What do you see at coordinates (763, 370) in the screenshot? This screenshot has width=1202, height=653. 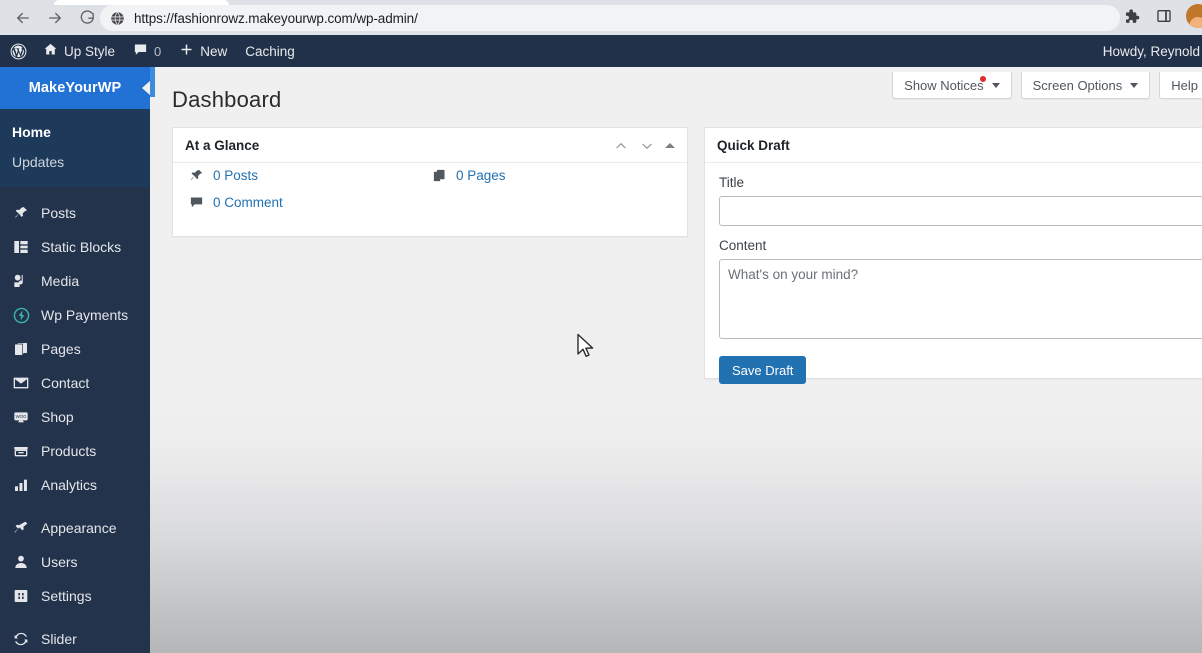 I see `save-draft-button: Save Draft` at bounding box center [763, 370].